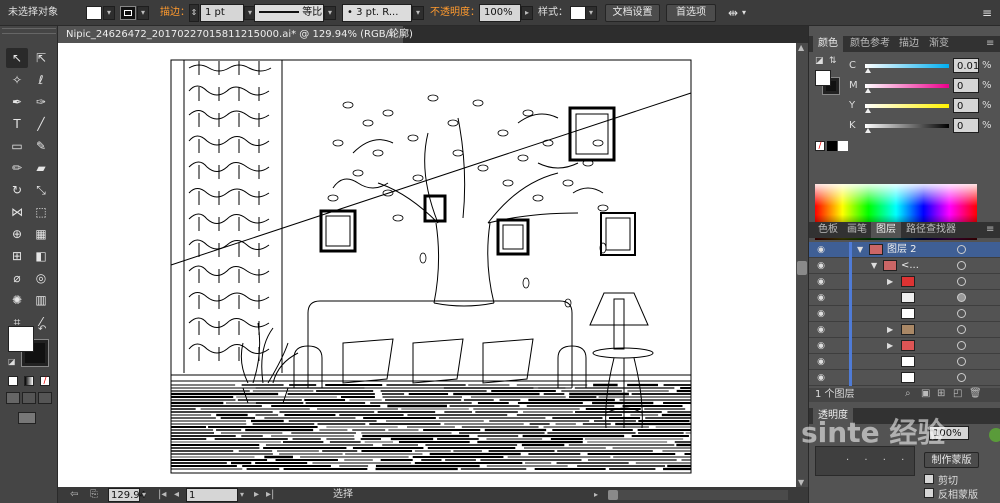  Describe the element at coordinates (820, 146) in the screenshot. I see `none-swatch-icon: ∕` at that location.